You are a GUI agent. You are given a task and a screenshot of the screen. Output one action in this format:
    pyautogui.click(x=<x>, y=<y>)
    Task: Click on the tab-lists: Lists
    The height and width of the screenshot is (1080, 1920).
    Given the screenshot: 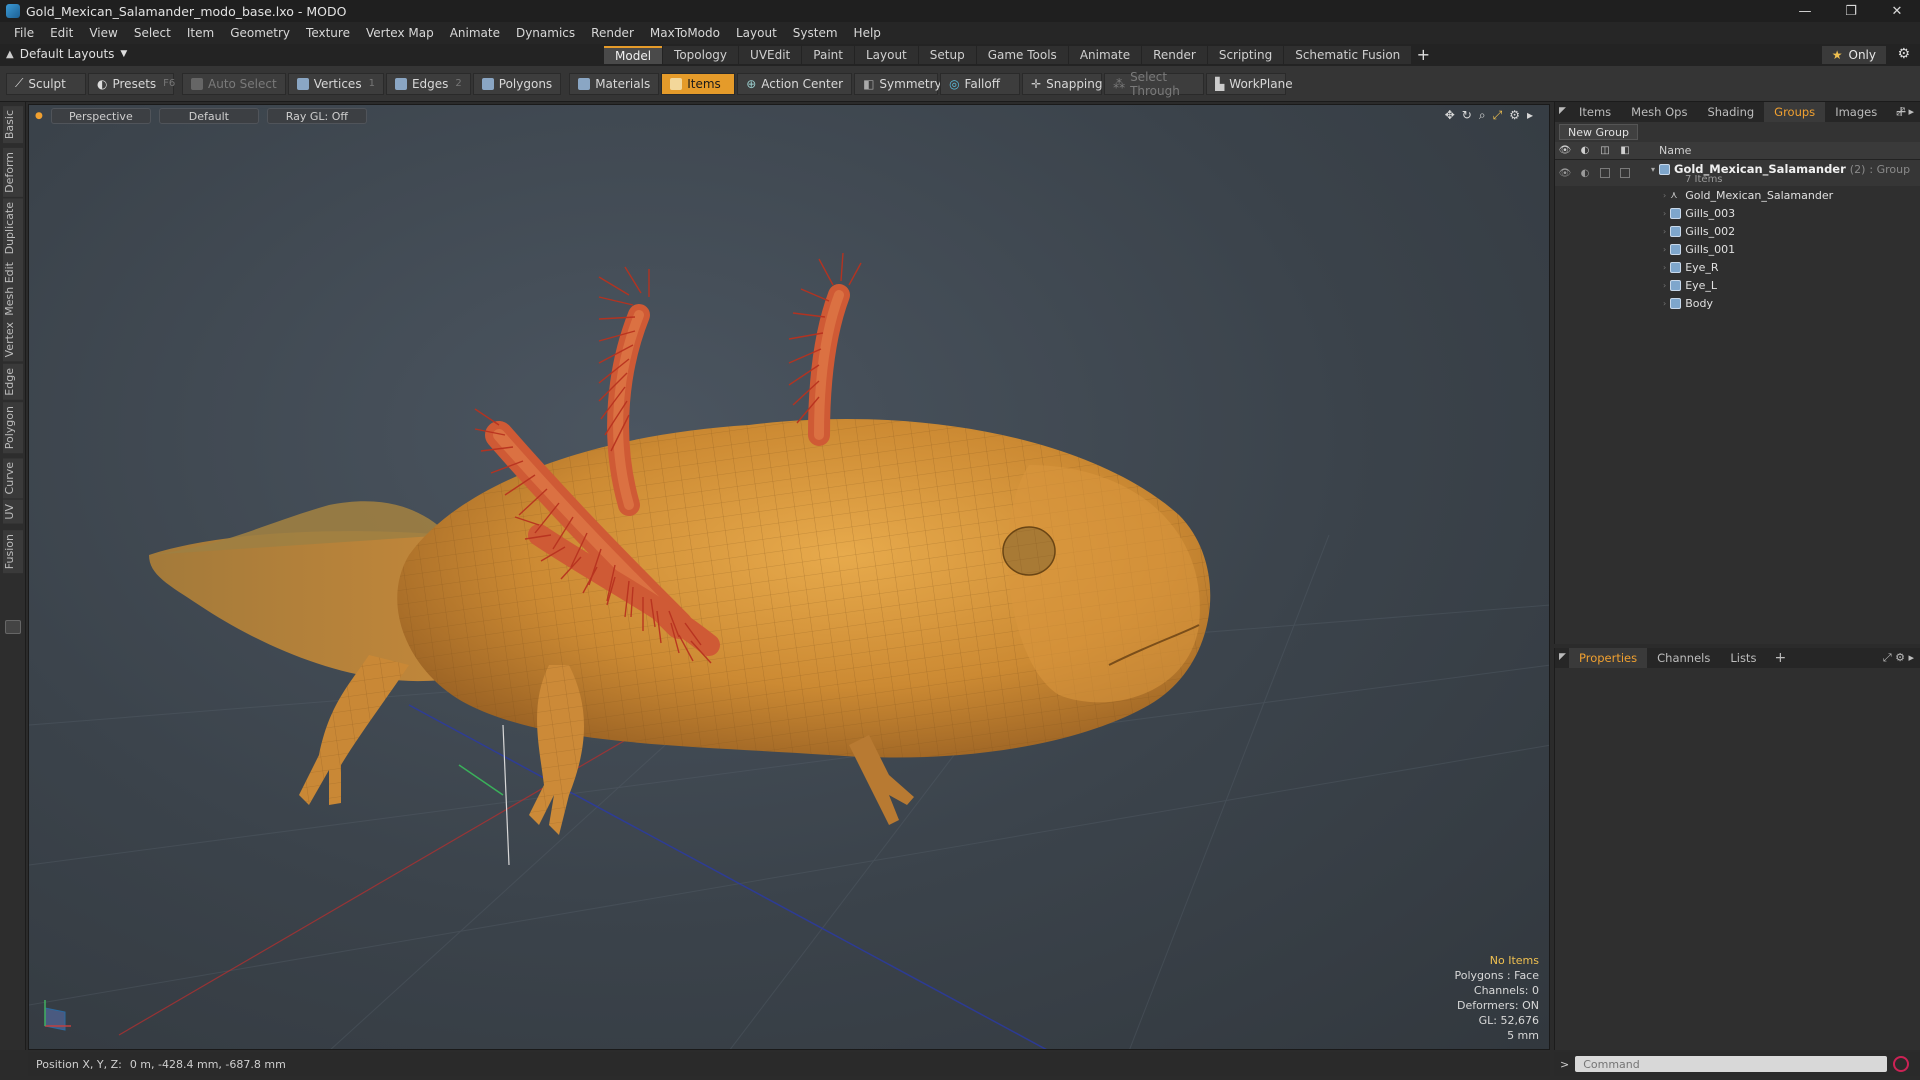 What is the action you would take?
    pyautogui.click(x=1743, y=658)
    